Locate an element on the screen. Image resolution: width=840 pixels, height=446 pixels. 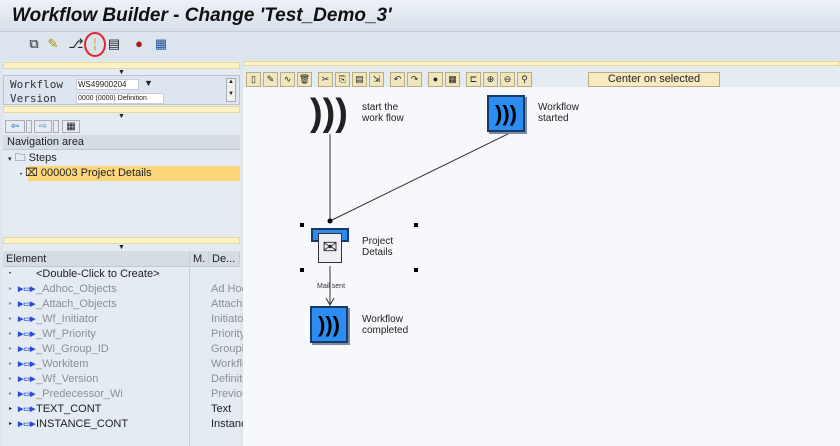
workflow-edges is located at coordinates (418, 219).